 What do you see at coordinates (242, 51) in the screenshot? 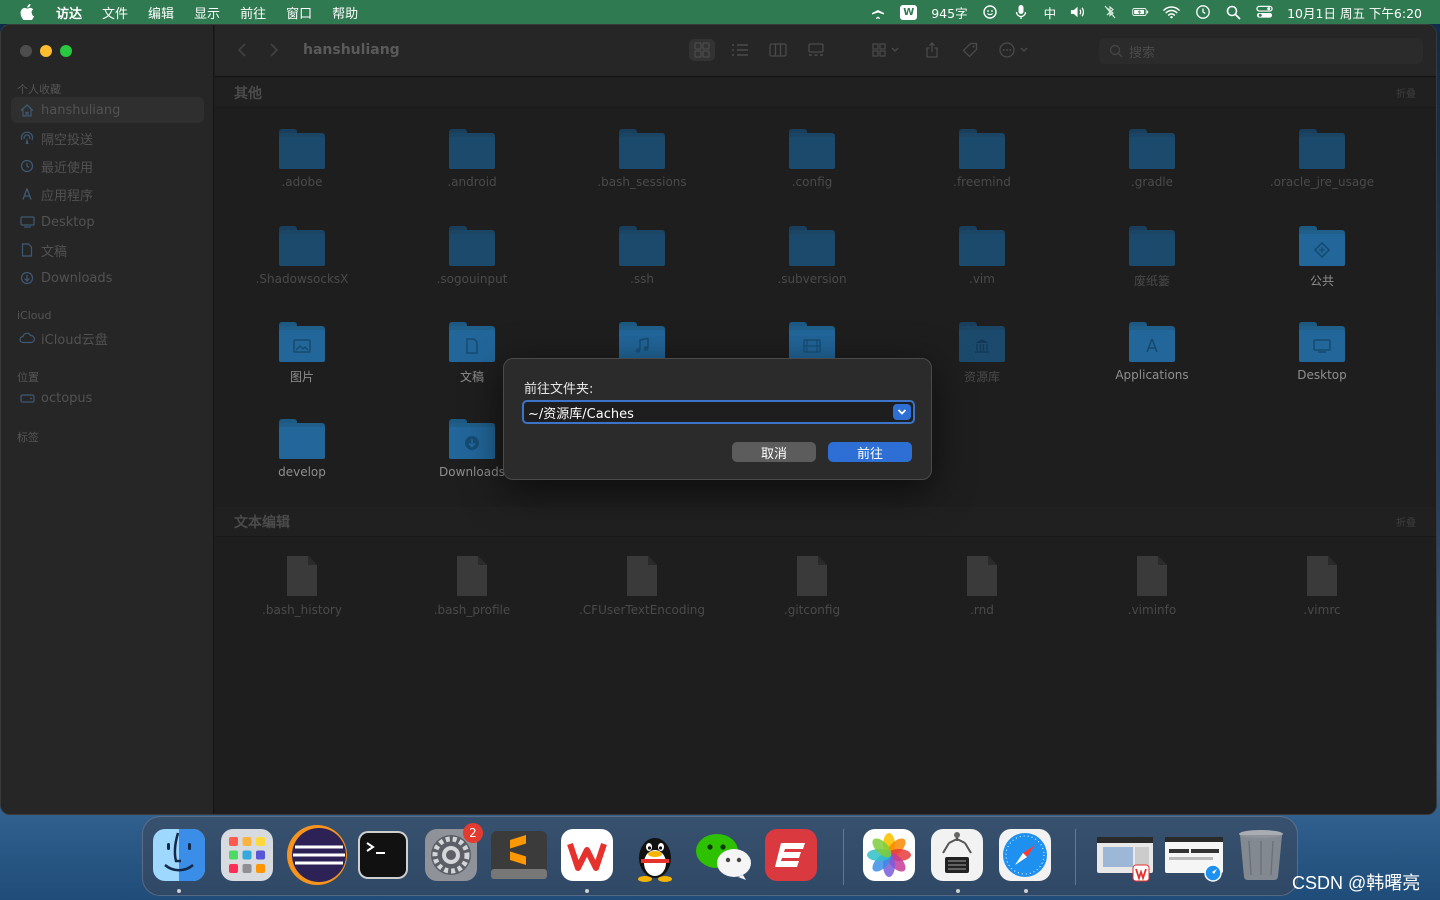
I see `back-icon` at bounding box center [242, 51].